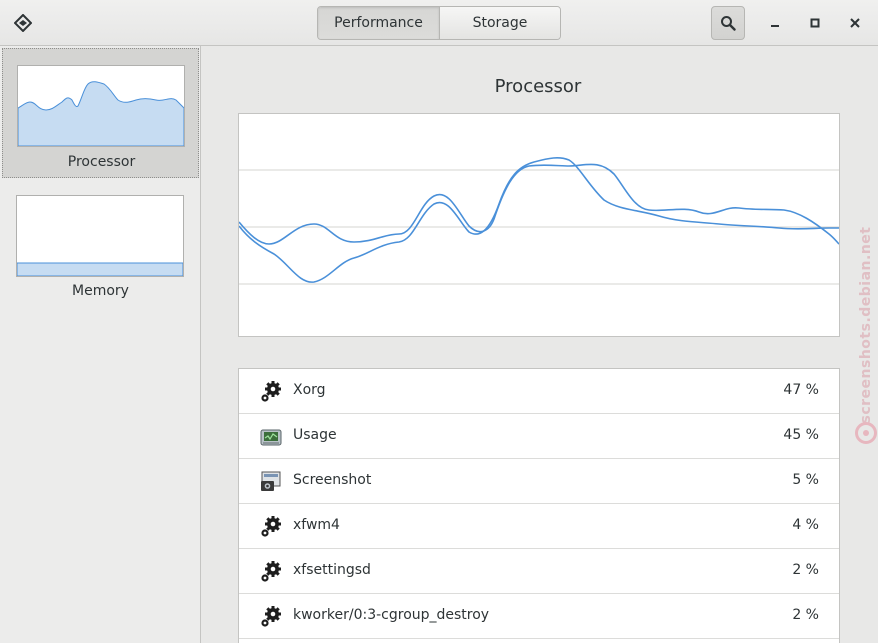 The height and width of the screenshot is (643, 878). Describe the element at coordinates (101, 106) in the screenshot. I see `processor-thumbnail-graph` at that location.